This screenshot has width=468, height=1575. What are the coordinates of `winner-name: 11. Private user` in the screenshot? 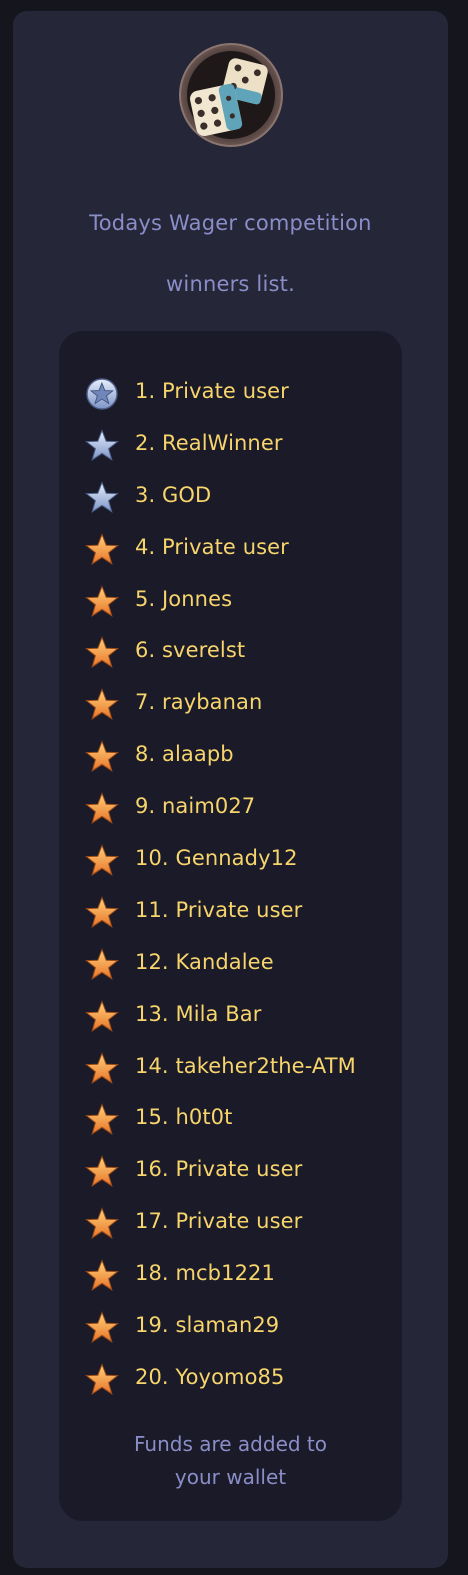 It's located at (219, 909).